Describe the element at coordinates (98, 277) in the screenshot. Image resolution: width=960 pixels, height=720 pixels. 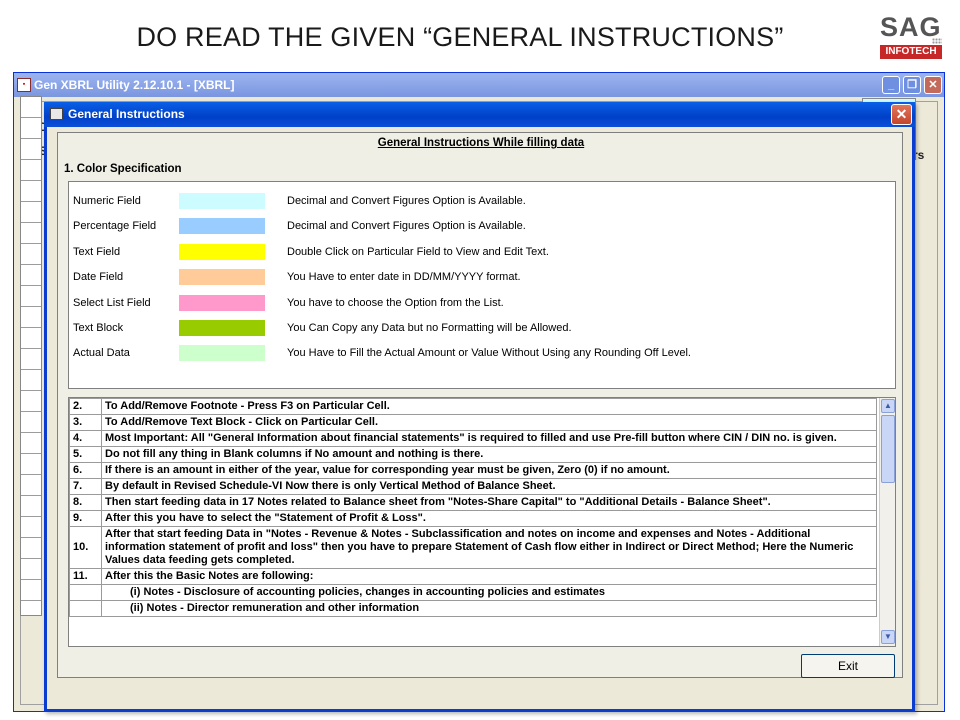
I see `color-label: Date Field` at that location.